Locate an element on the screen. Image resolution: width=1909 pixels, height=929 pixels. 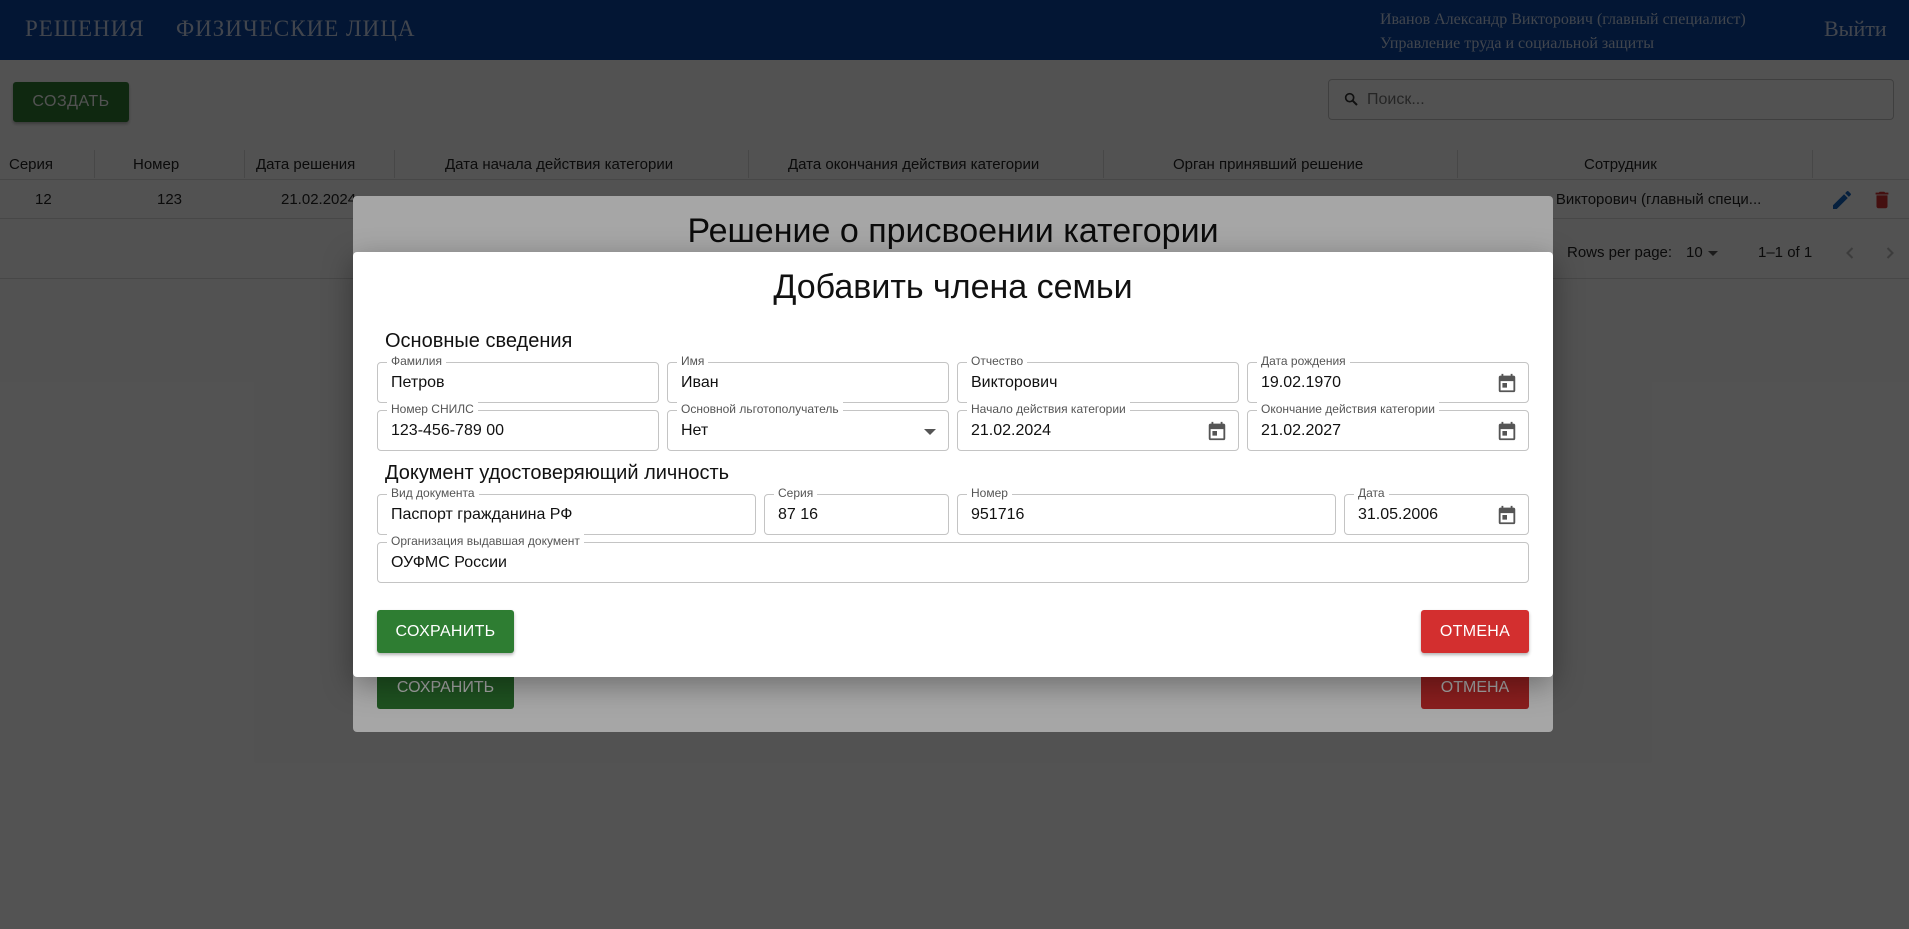
field-label: Серия is located at coordinates (796, 493).